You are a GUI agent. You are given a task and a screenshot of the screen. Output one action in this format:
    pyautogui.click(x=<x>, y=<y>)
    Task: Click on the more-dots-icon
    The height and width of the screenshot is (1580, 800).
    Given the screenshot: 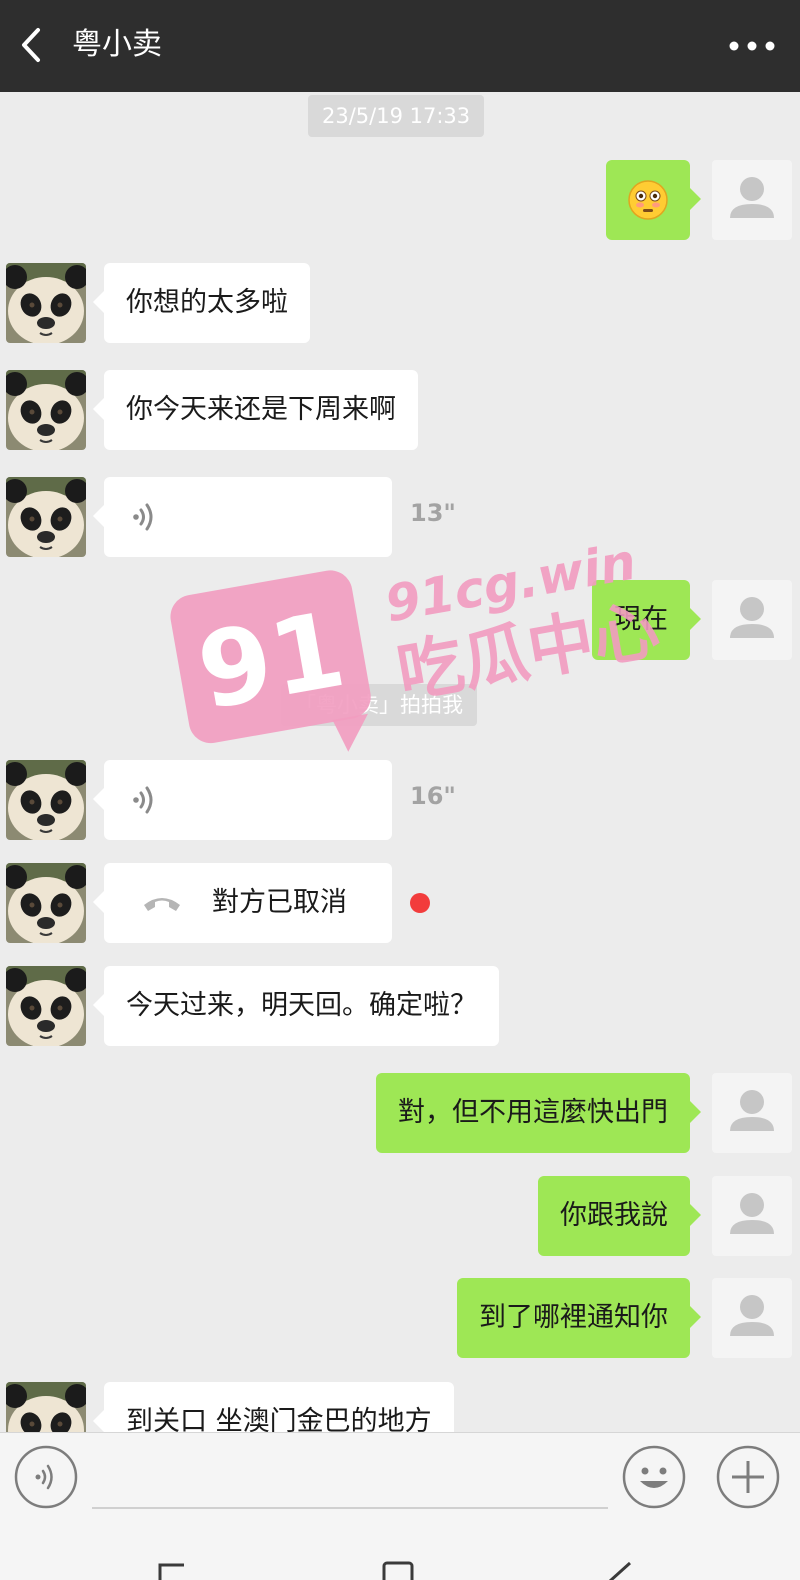 What is the action you would take?
    pyautogui.click(x=752, y=46)
    